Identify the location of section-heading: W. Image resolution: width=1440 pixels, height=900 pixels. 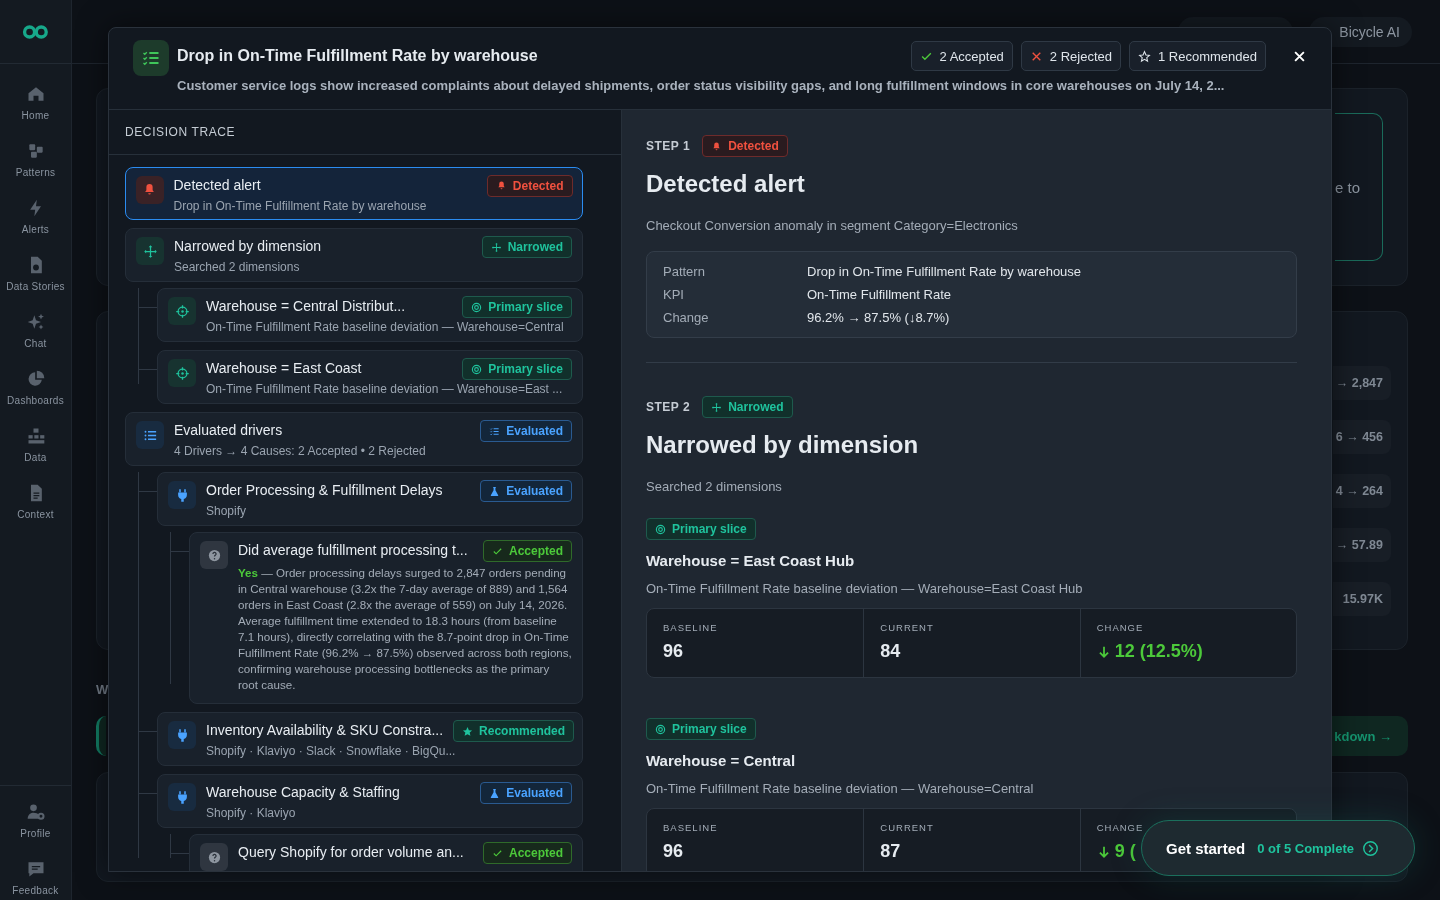
(102, 690).